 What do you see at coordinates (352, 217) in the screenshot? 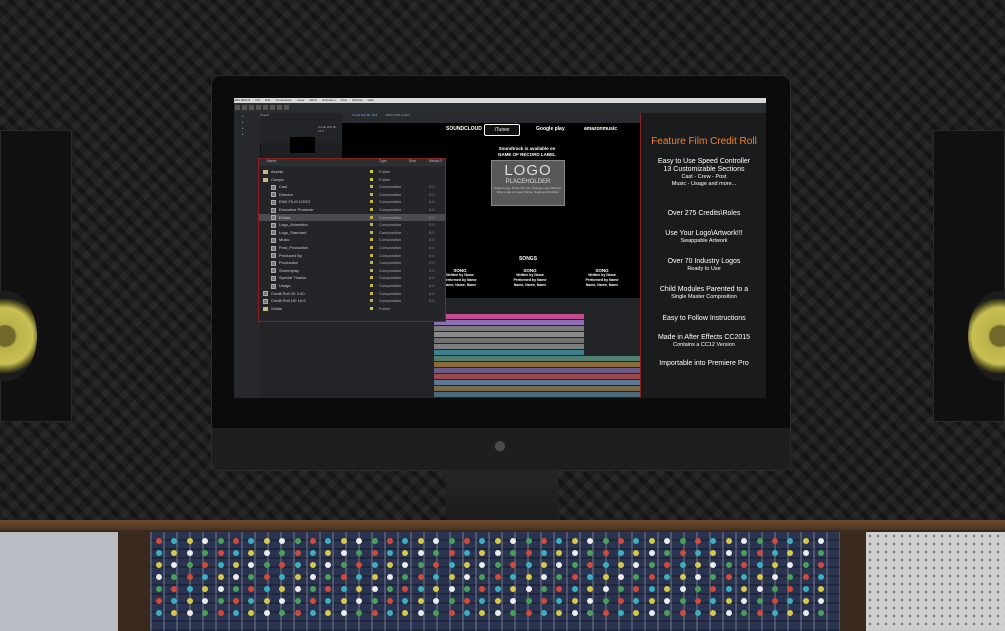
I see `project-item: Extras Composition 0:0` at bounding box center [352, 217].